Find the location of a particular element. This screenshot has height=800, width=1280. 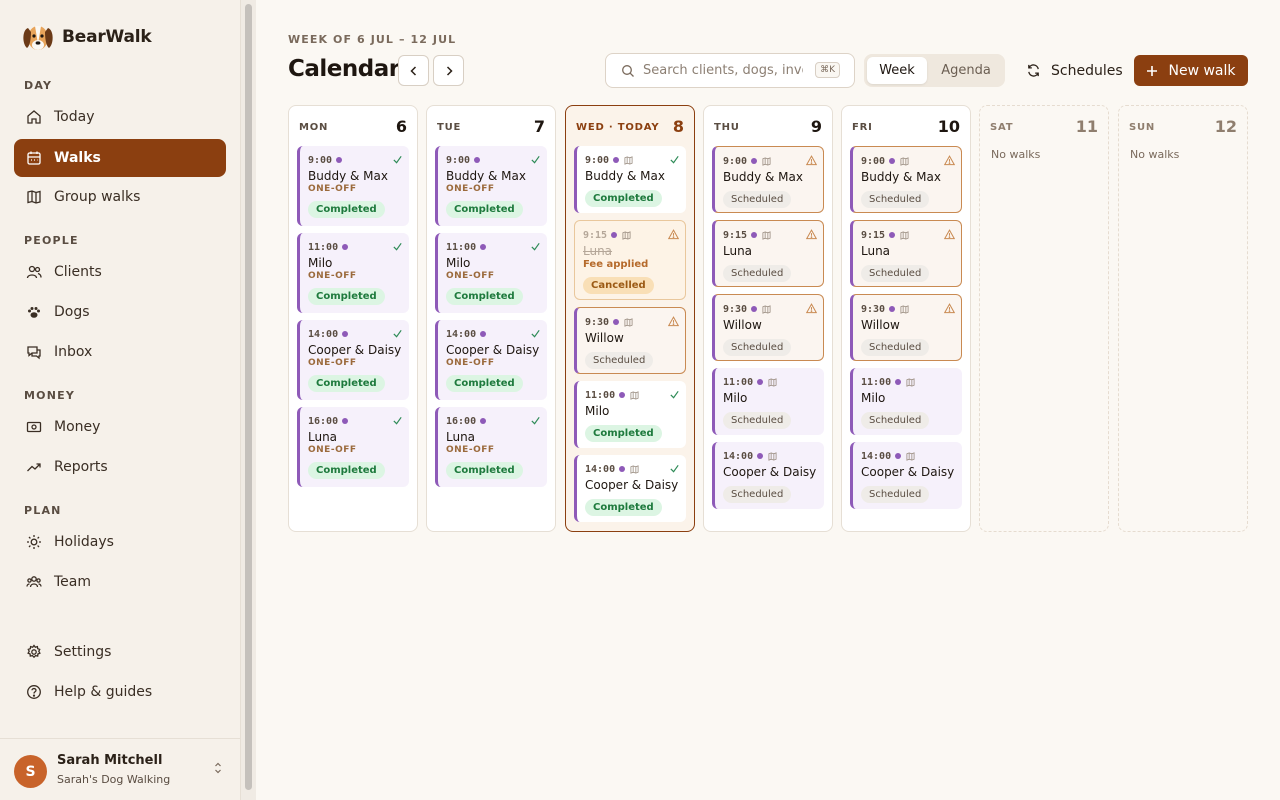

sidebar-item-clients: Clients is located at coordinates (120, 272).